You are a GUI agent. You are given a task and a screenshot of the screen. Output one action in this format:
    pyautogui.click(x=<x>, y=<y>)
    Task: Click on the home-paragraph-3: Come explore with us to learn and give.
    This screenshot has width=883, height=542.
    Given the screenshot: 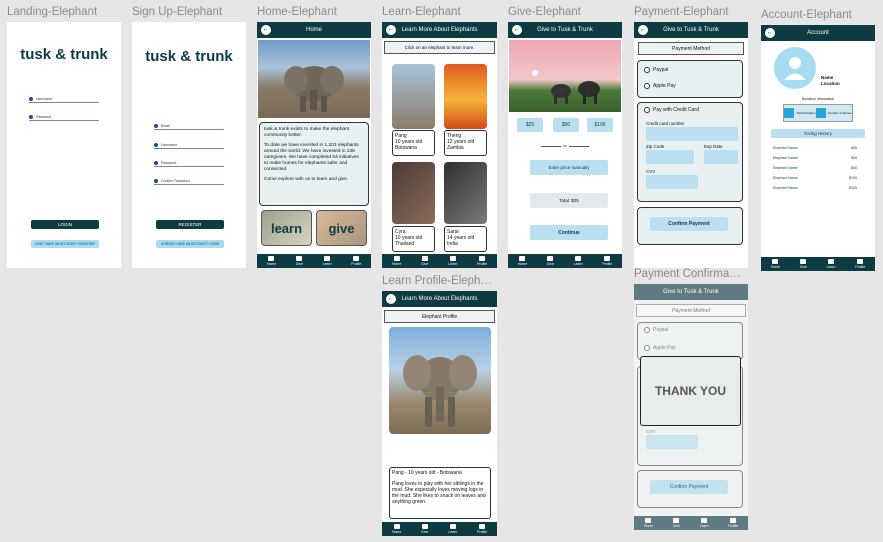 What is the action you would take?
    pyautogui.click(x=306, y=179)
    